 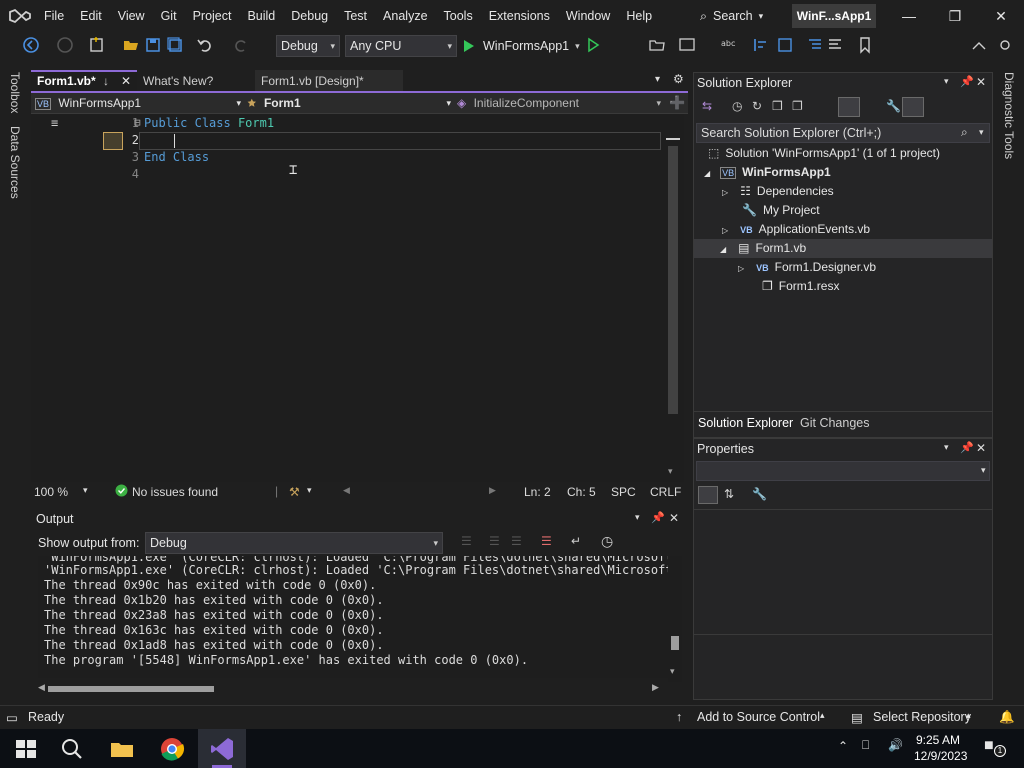 I want to click on word-wrap-icon: ↵, so click(x=576, y=541).